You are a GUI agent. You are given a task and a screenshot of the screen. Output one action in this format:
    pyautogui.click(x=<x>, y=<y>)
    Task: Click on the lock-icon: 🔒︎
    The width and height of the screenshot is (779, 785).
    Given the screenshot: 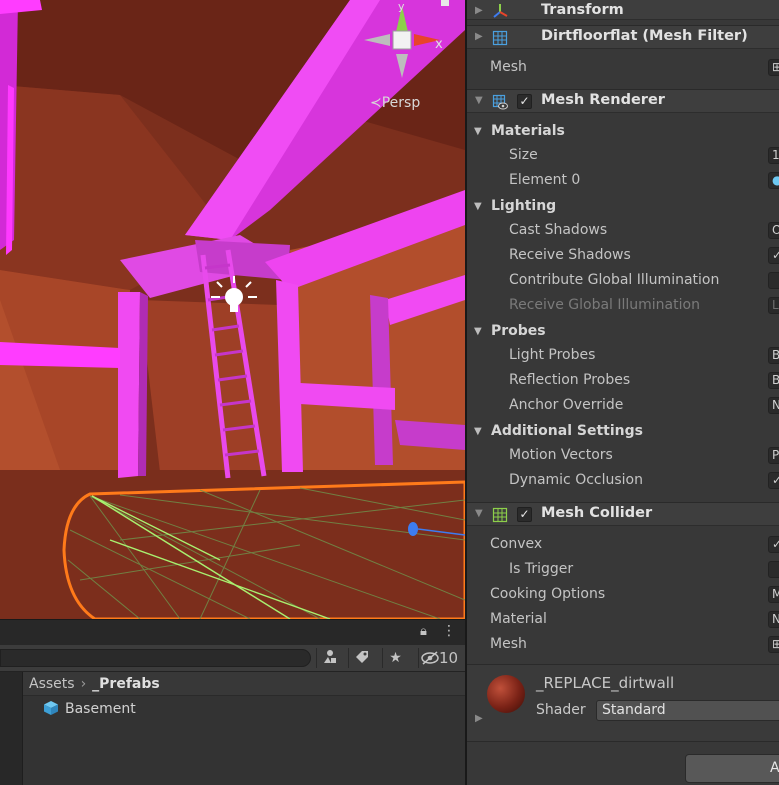 What is the action you would take?
    pyautogui.click(x=423, y=631)
    